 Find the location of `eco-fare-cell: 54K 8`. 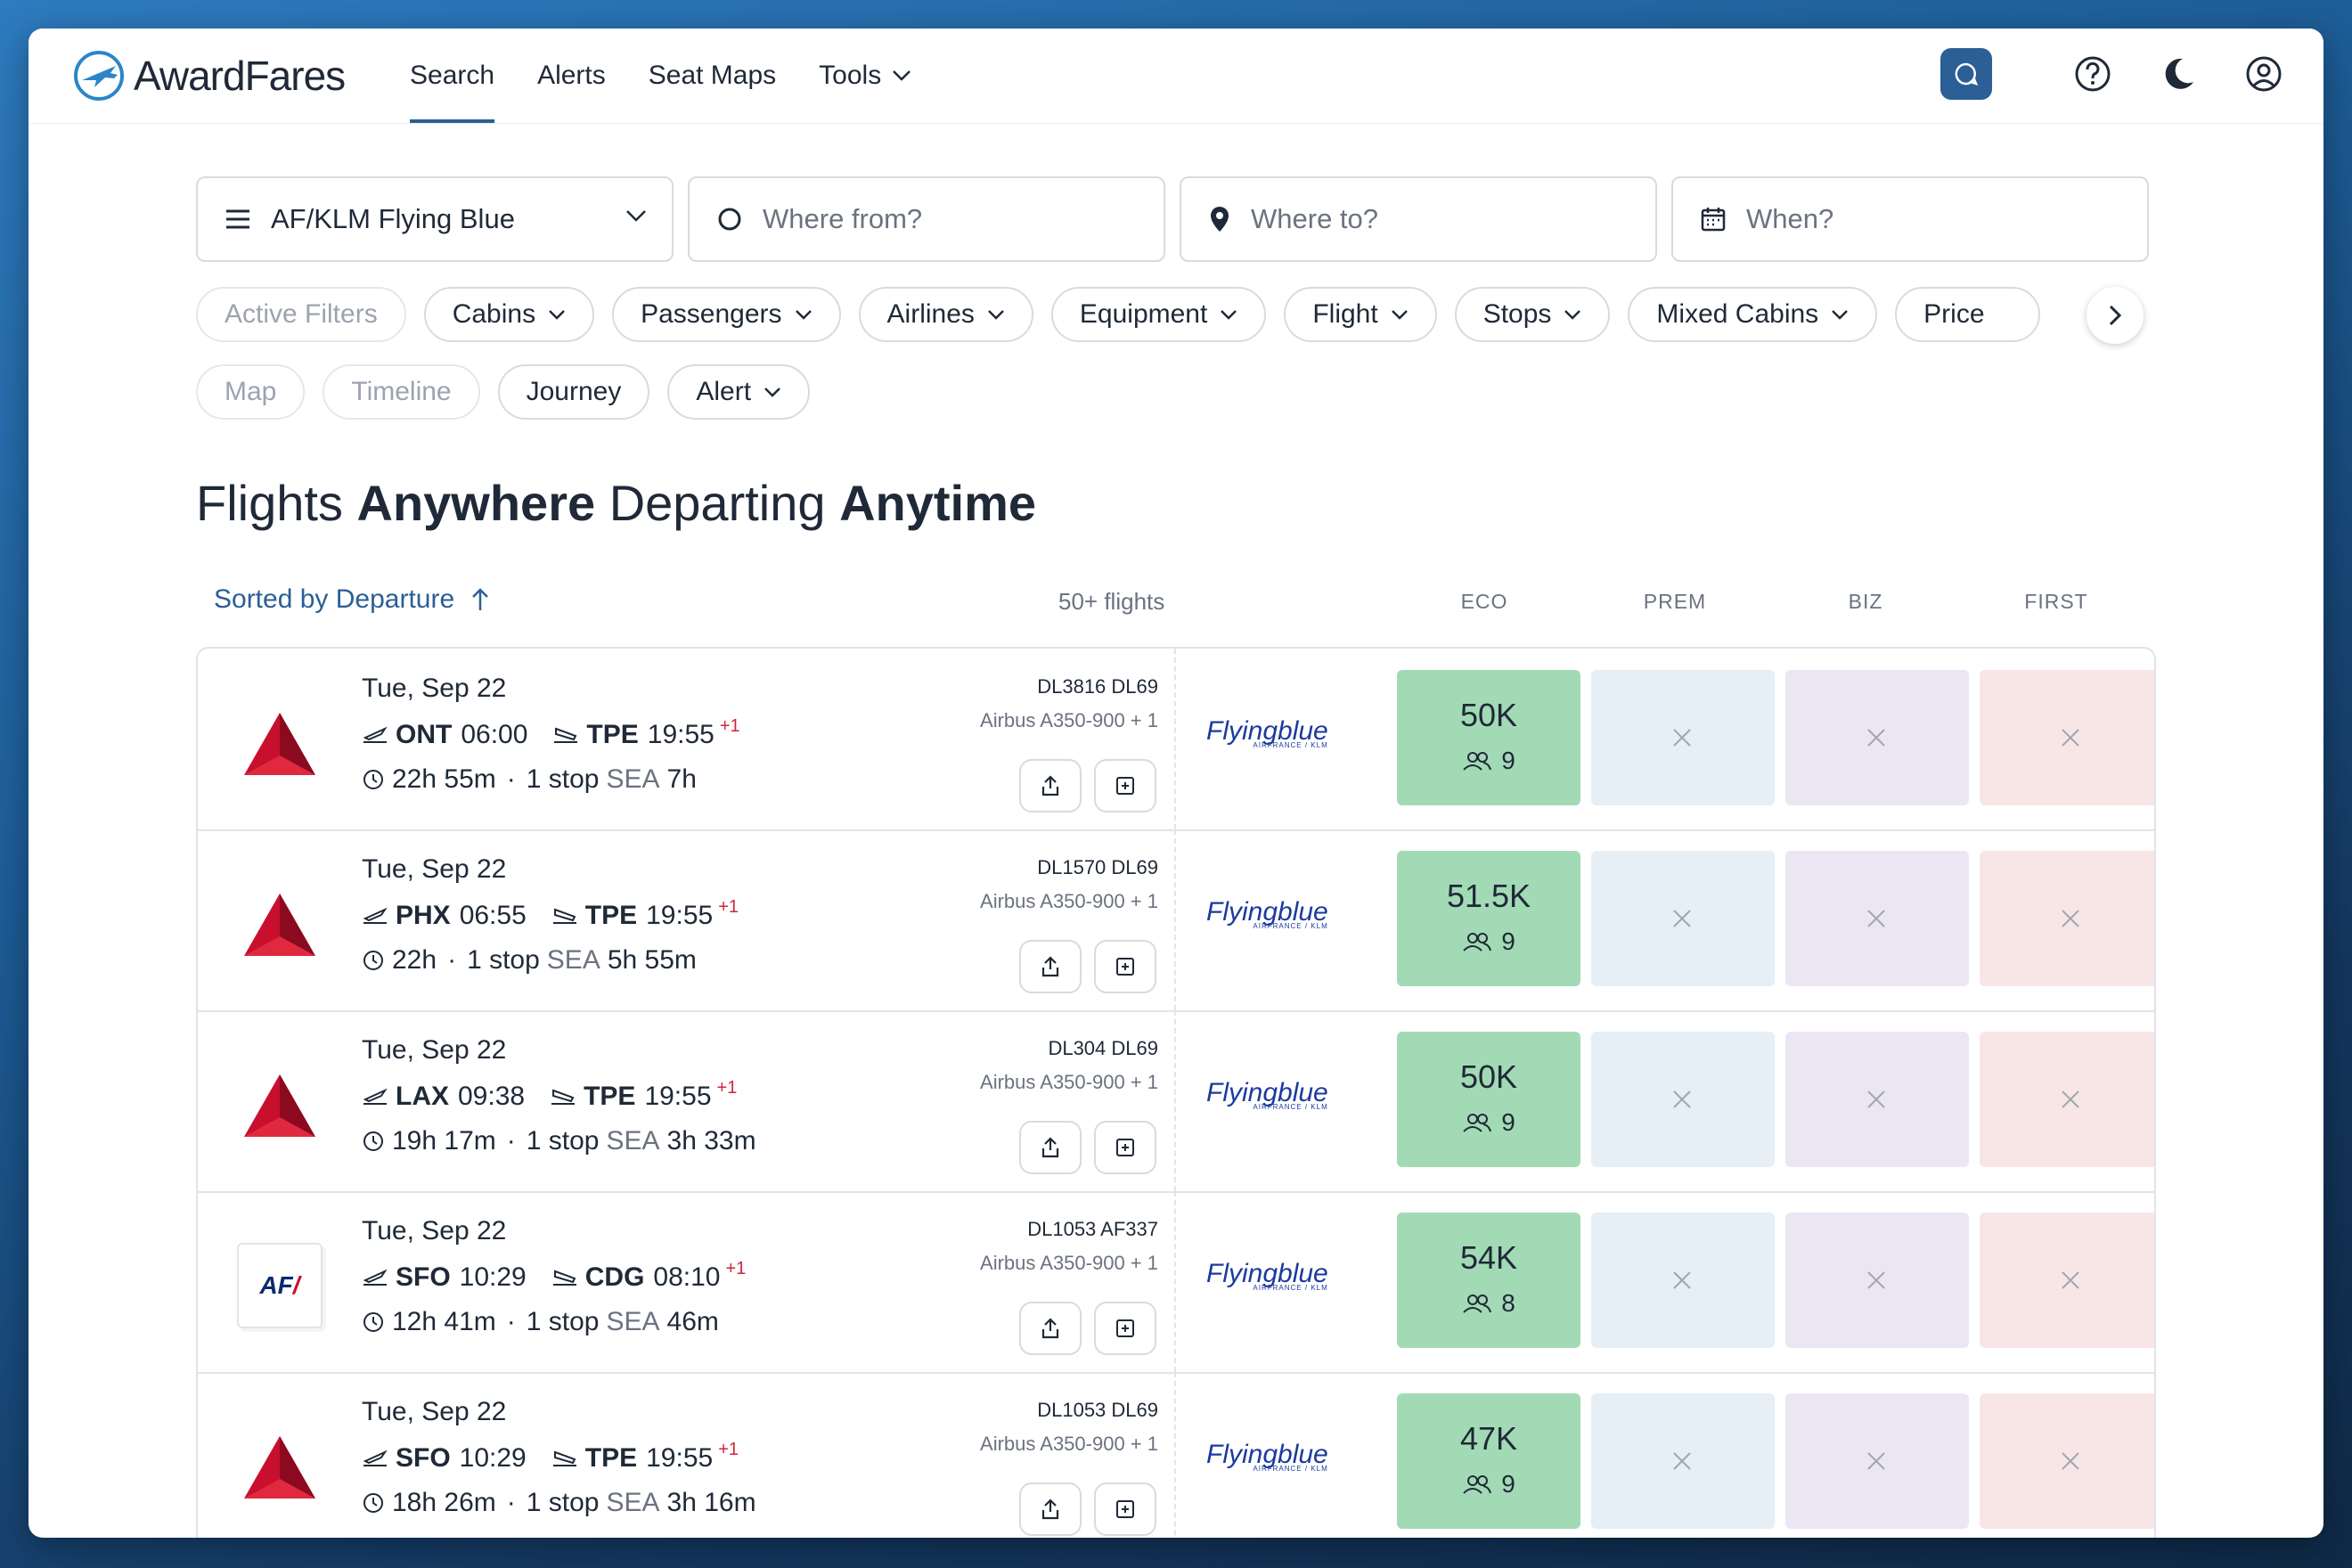

eco-fare-cell: 54K 8 is located at coordinates (1488, 1280).